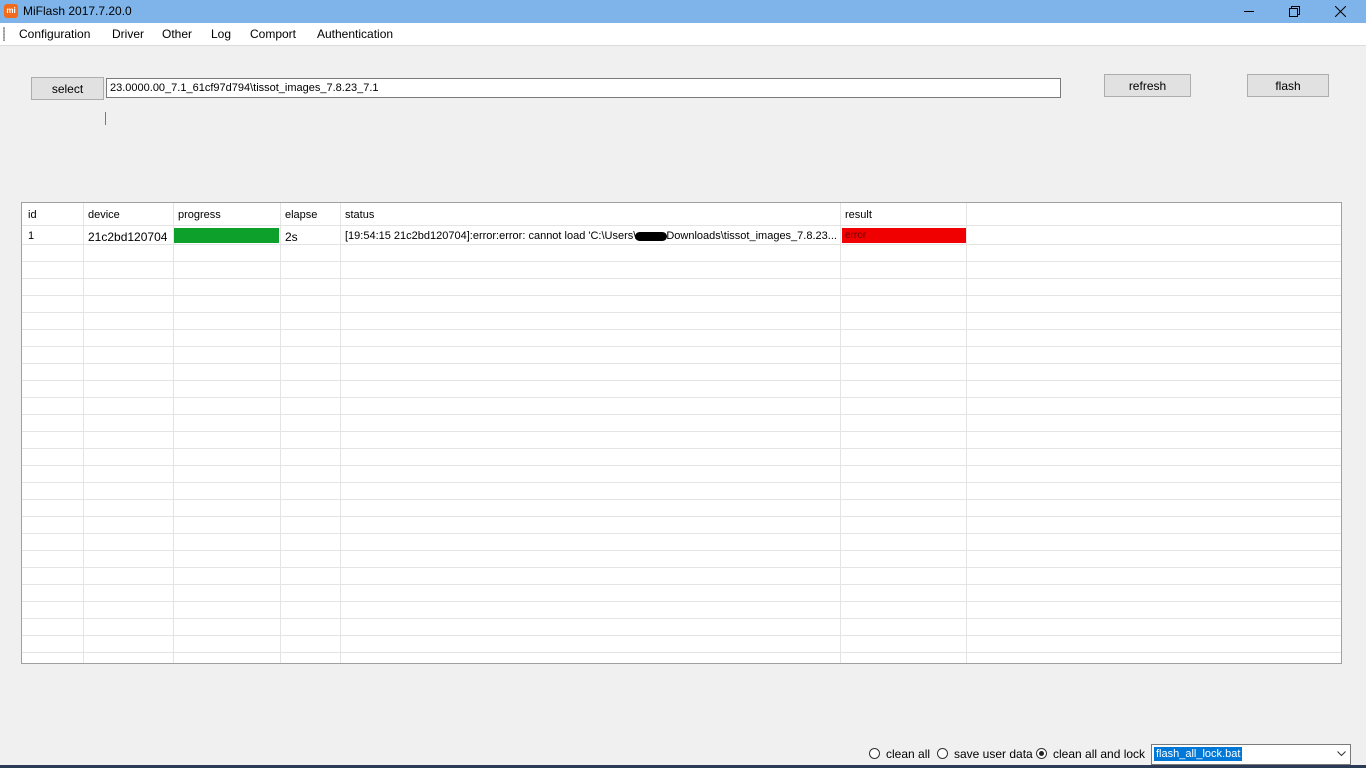 The height and width of the screenshot is (768, 1366). I want to click on menu-log: Log, so click(221, 34).